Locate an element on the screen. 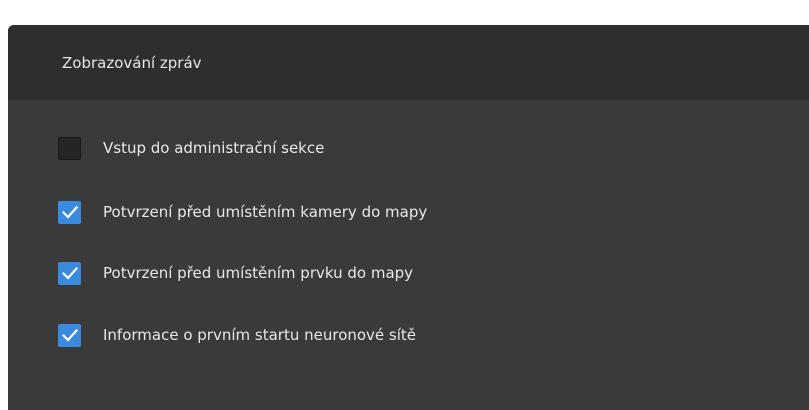  checkbox-unchecked is located at coordinates (69, 148).